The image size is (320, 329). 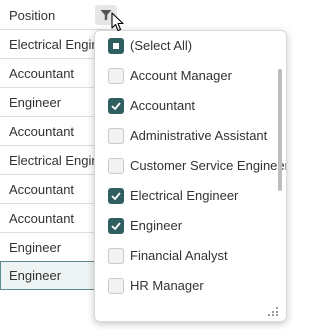 I want to click on filter-option: Accountant, so click(x=185, y=106).